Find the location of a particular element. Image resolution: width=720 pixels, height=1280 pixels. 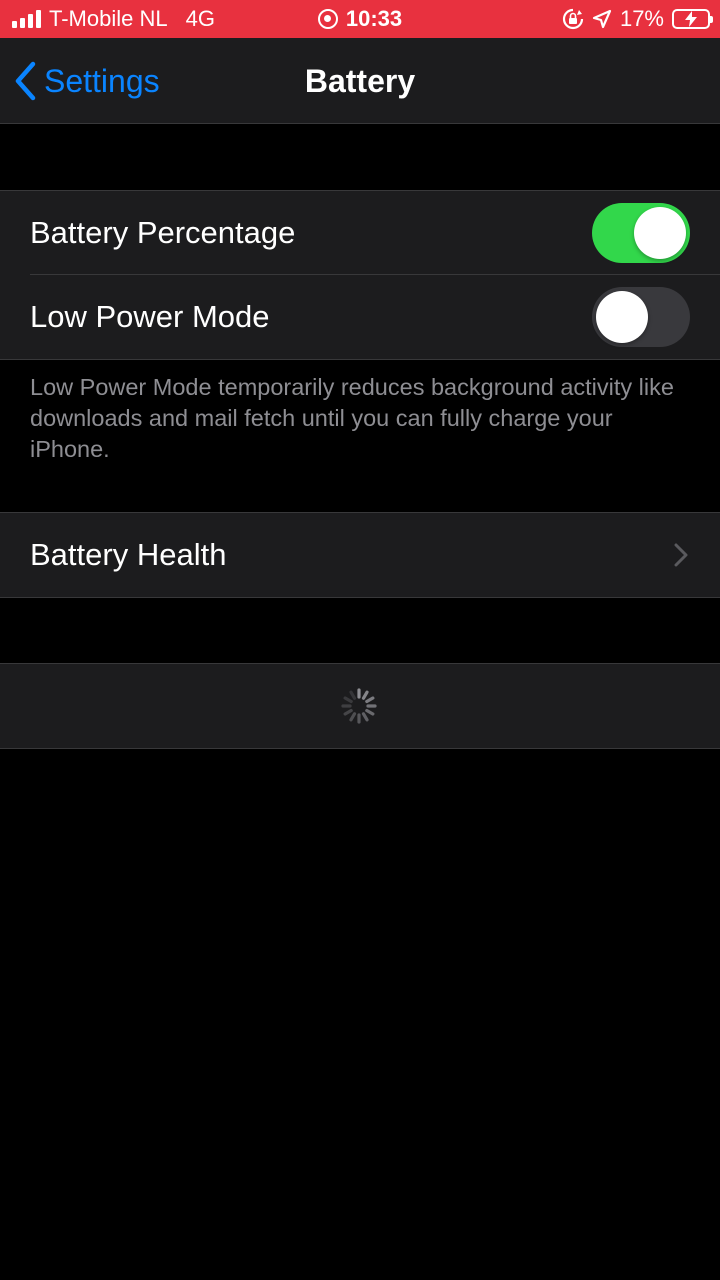

back-button: Settings is located at coordinates (87, 81).